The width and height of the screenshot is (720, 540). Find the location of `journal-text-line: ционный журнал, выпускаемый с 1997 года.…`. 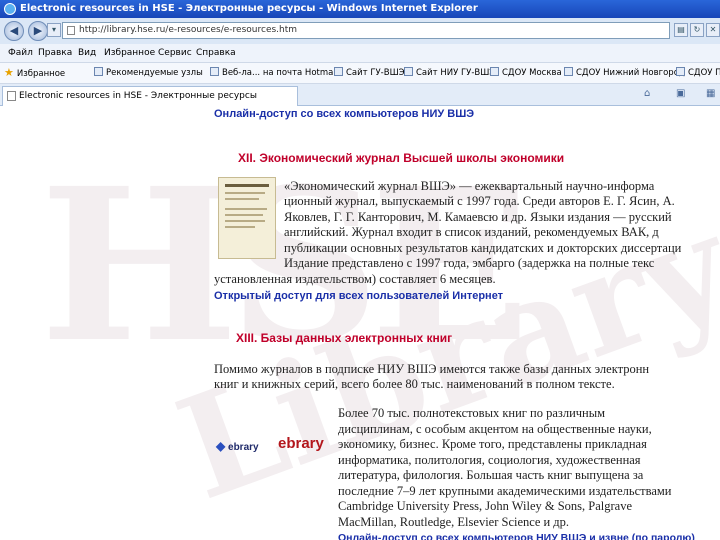

journal-text-line: ционный журнал, выпускаемый с 1997 года.… is located at coordinates (479, 201).